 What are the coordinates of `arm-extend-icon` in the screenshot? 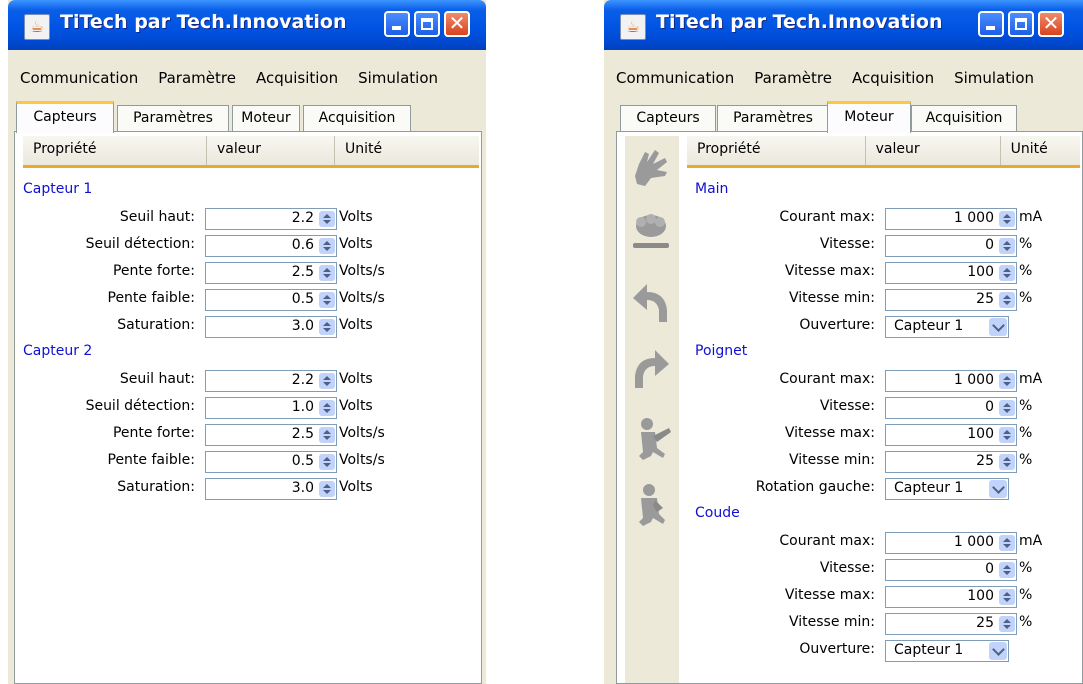 It's located at (651, 440).